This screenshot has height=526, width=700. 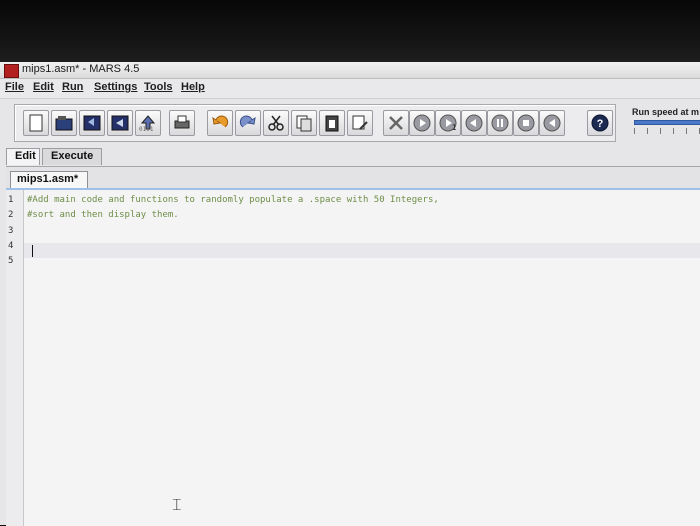 What do you see at coordinates (11, 231) in the screenshot?
I see `line-number: 3` at bounding box center [11, 231].